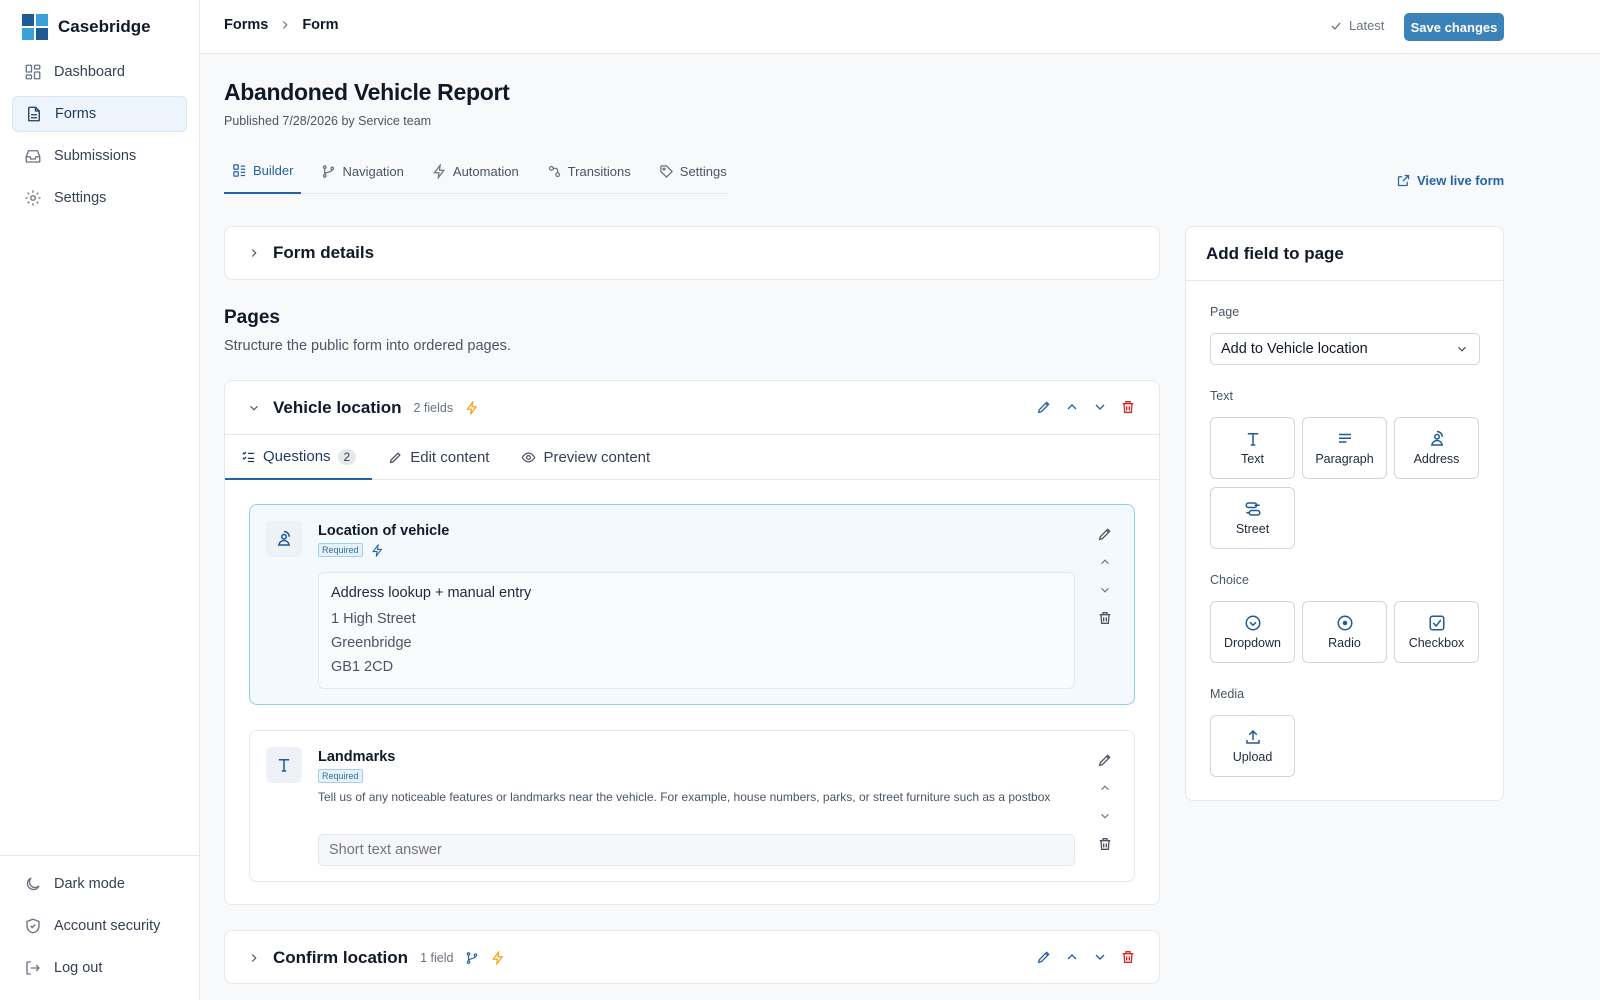 This screenshot has width=1600, height=1000. I want to click on paragraph-icon, so click(1345, 439).